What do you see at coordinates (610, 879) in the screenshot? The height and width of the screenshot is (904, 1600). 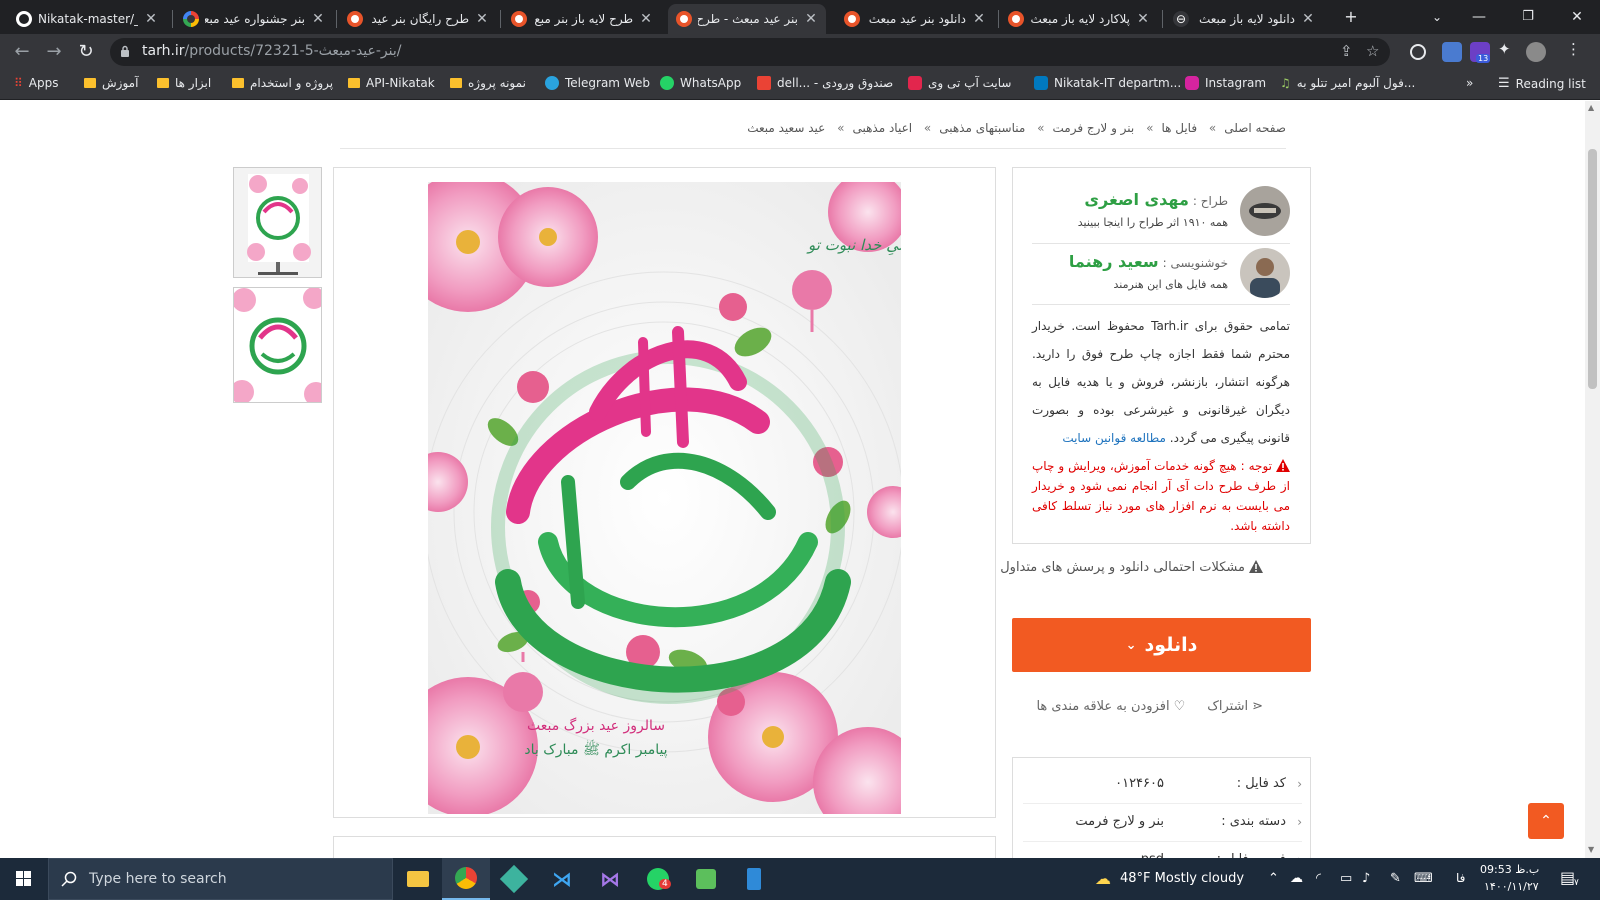 I see `visual-studio-app: ⋈` at bounding box center [610, 879].